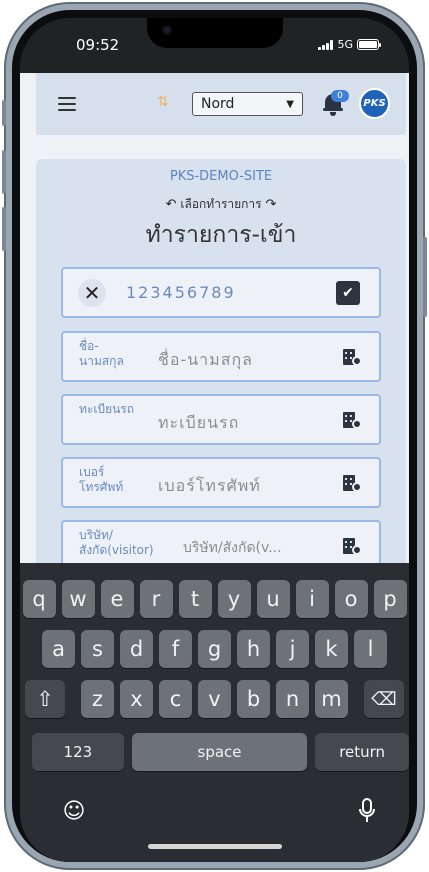 Image resolution: width=429 pixels, height=872 pixels. I want to click on key: e, so click(117, 599).